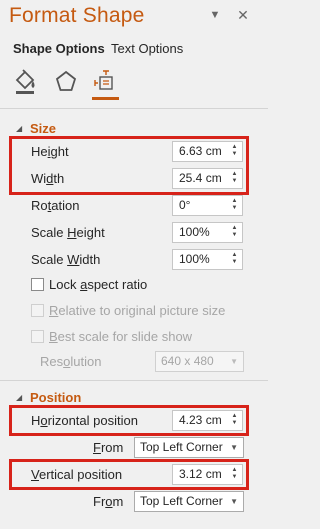 This screenshot has height=529, width=320. I want to click on width-label: Width, so click(48, 178).